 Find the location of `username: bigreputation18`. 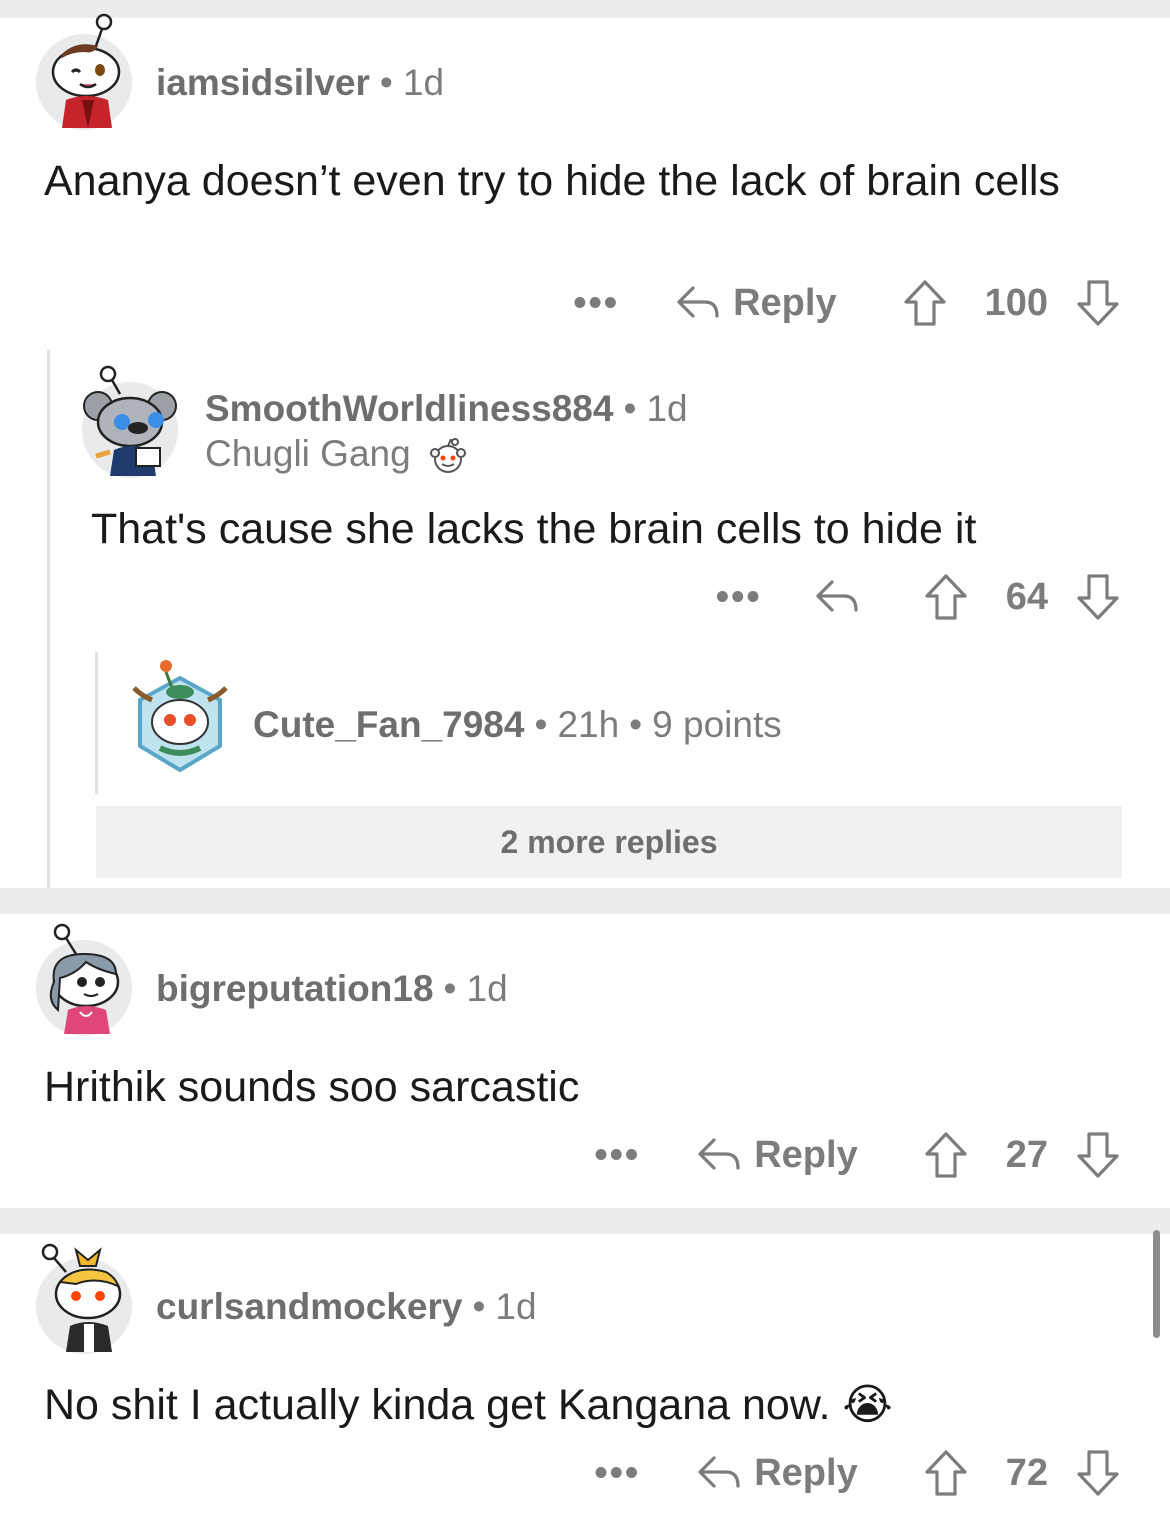

username: bigreputation18 is located at coordinates (295, 988).